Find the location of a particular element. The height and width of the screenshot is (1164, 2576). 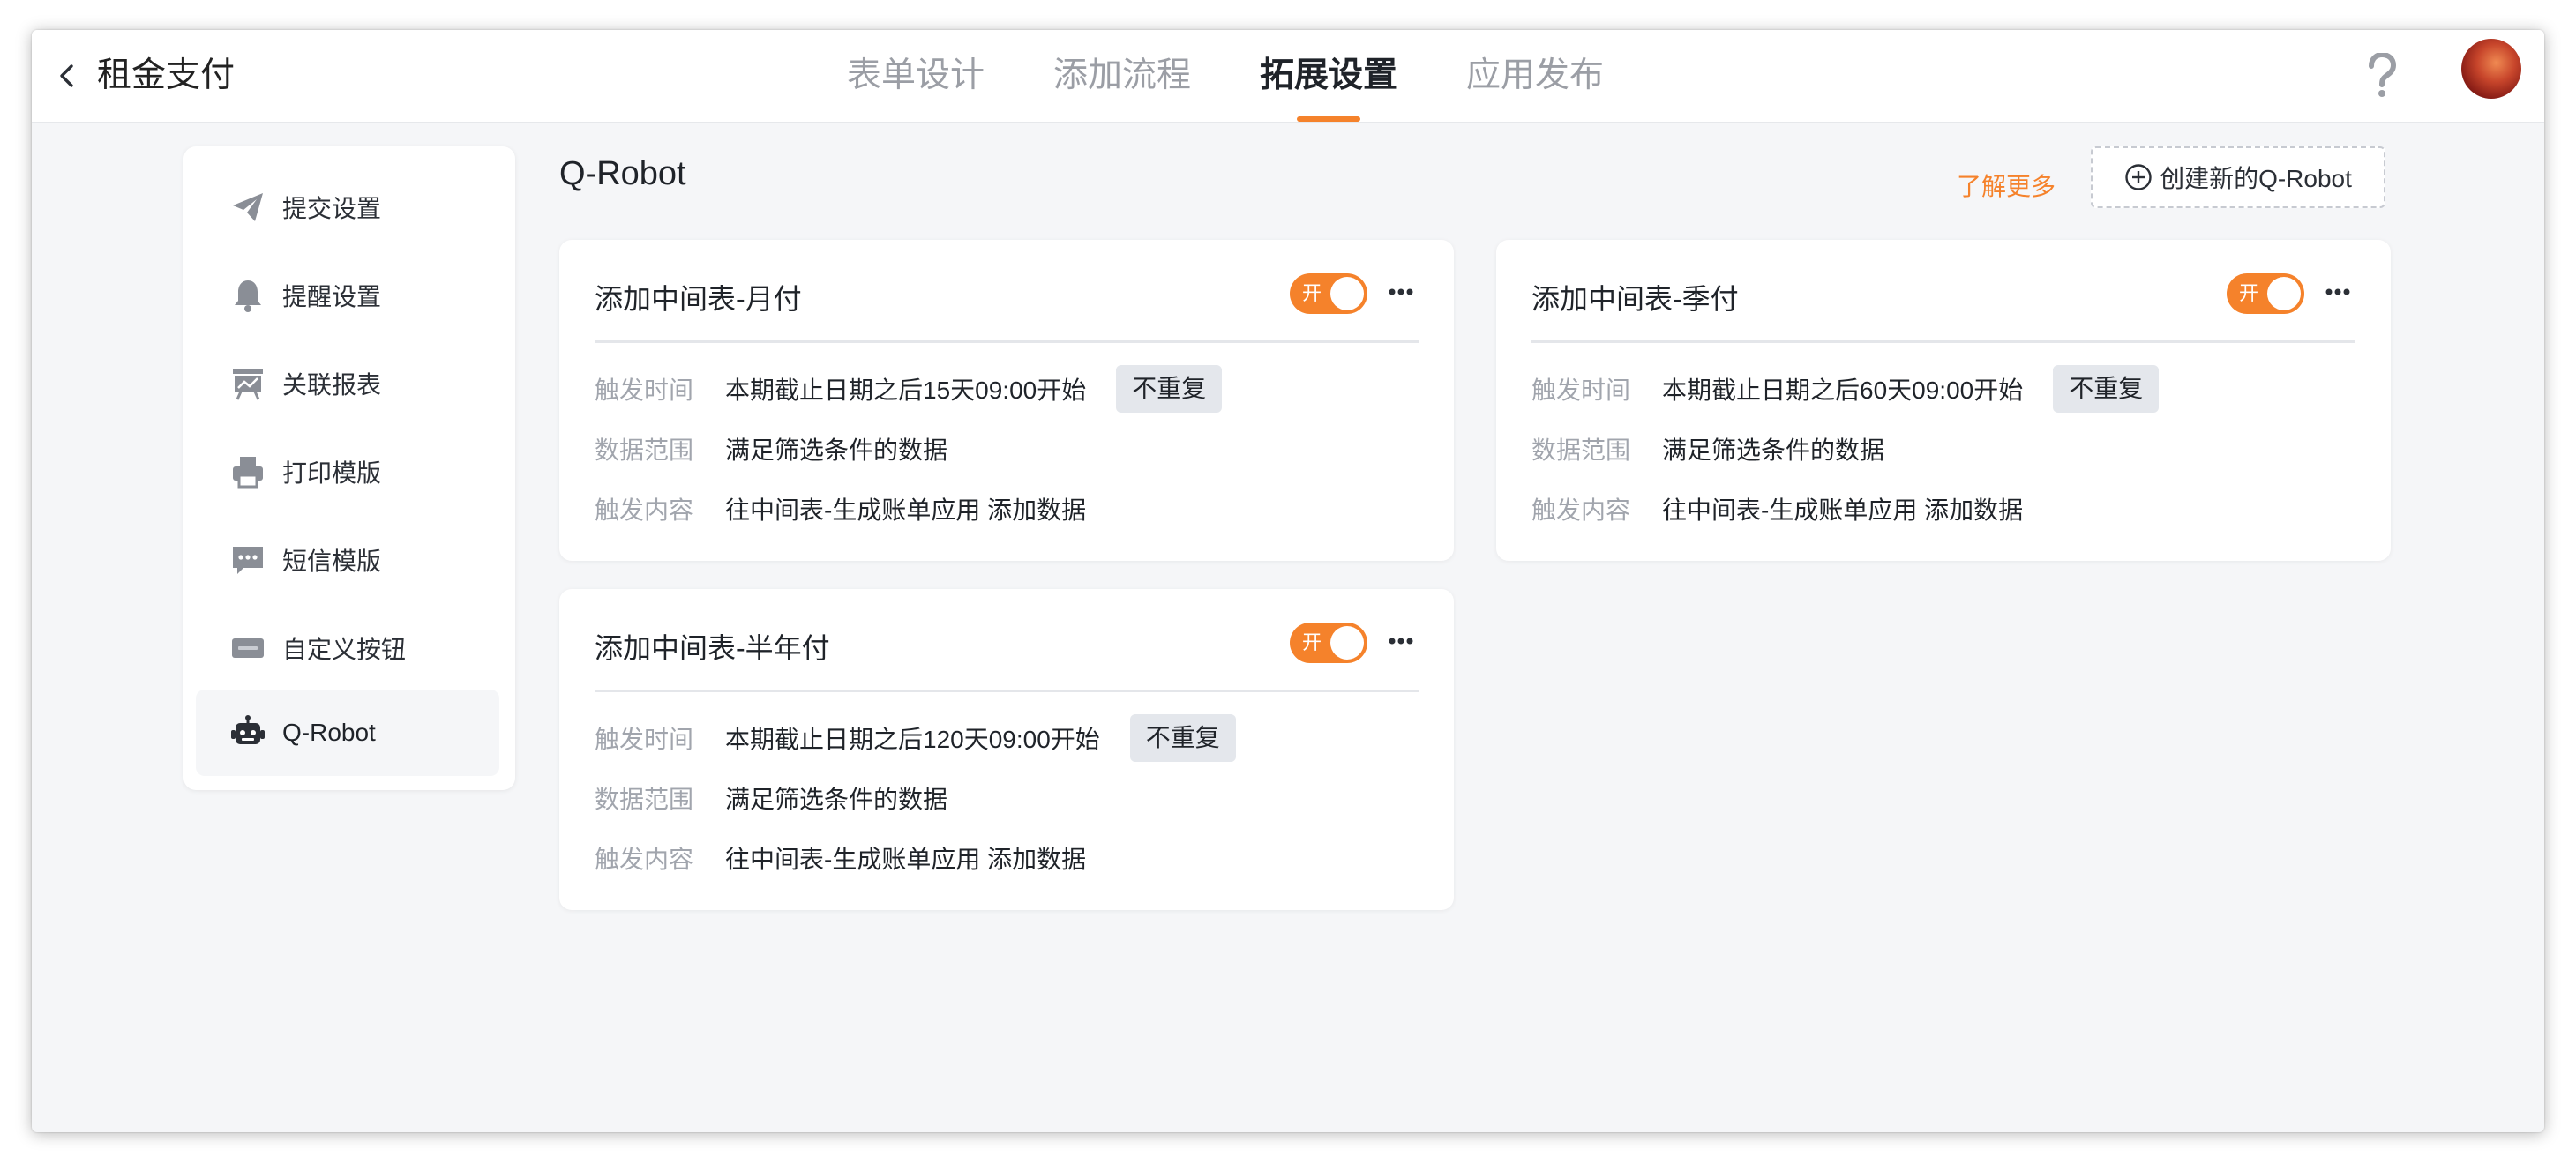

printer-icon is located at coordinates (247, 471).